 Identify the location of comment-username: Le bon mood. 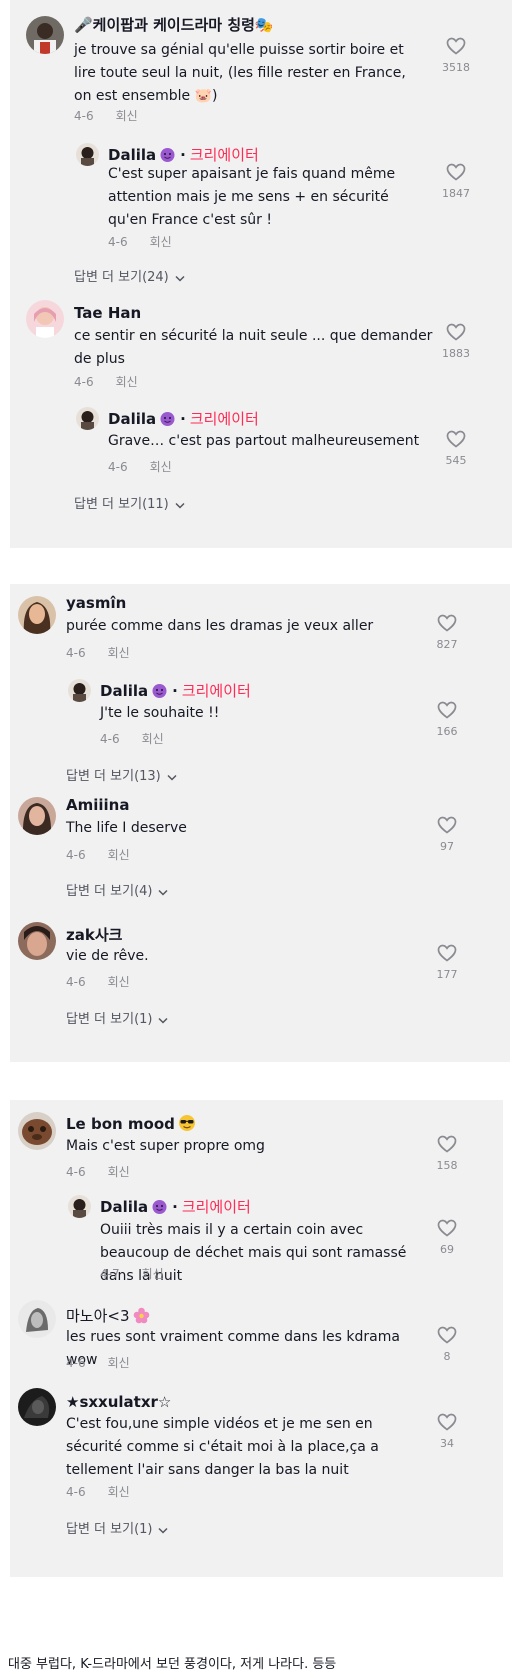
(131, 1125).